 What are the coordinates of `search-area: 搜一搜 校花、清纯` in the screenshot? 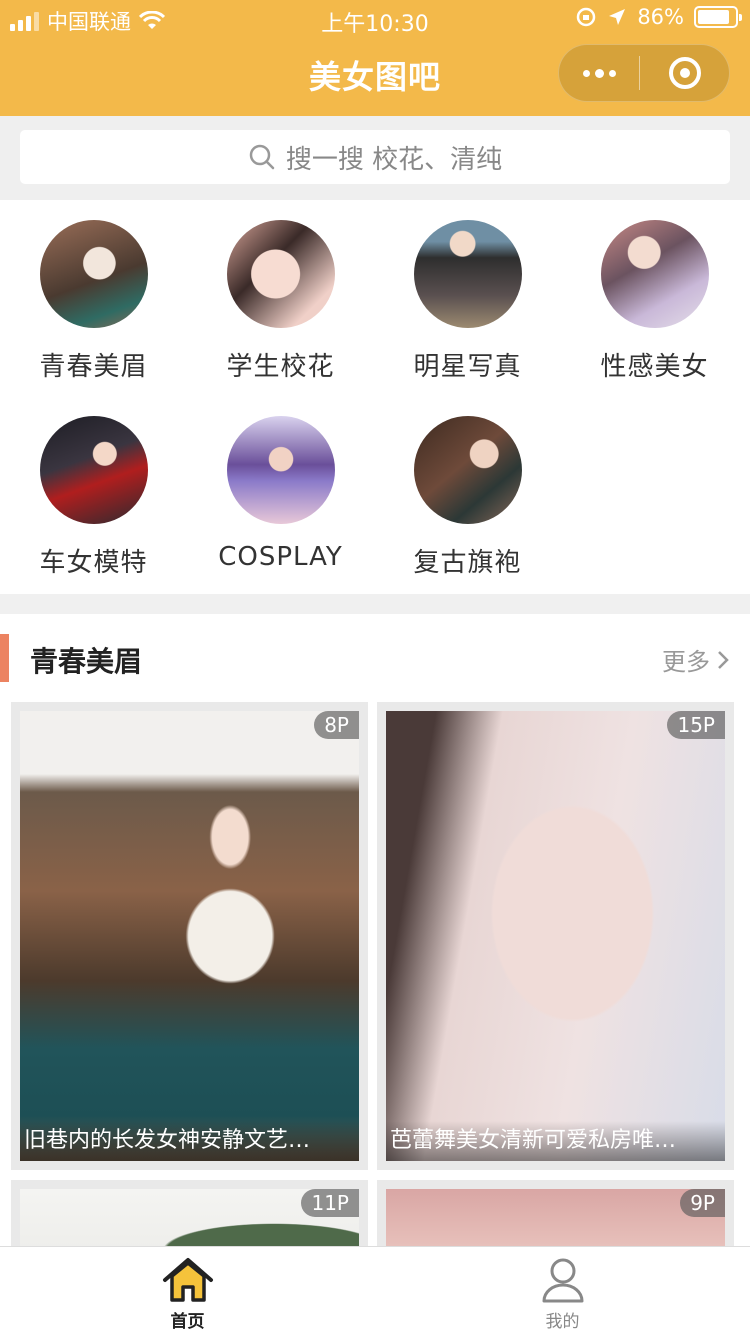 It's located at (375, 158).